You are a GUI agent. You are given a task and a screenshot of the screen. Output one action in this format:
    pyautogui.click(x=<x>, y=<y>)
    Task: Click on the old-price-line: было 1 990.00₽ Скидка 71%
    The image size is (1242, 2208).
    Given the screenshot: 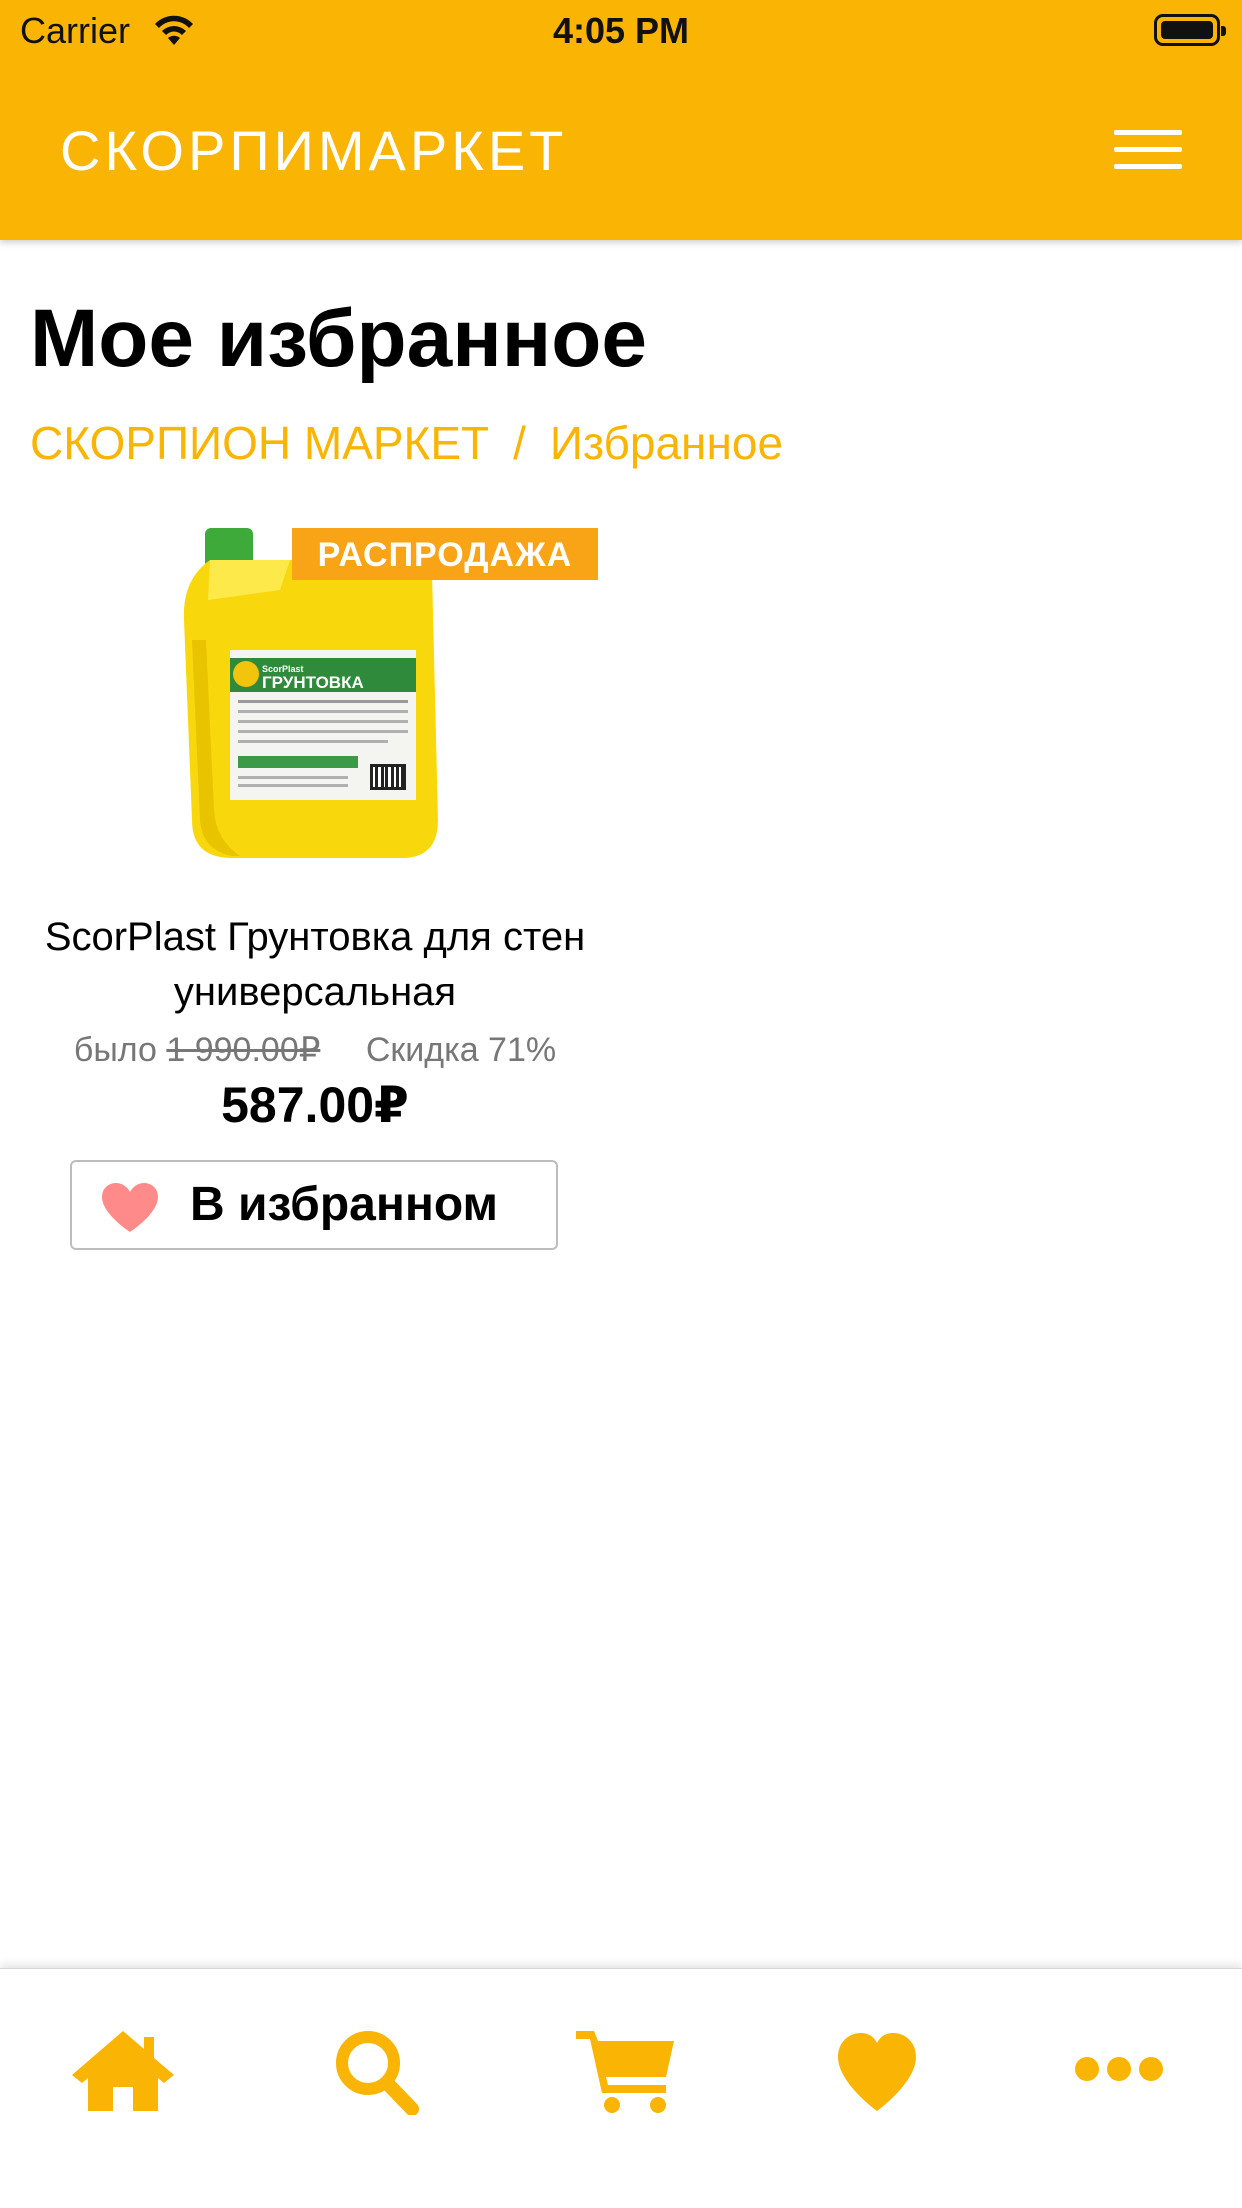 What is the action you would take?
    pyautogui.click(x=315, y=1050)
    